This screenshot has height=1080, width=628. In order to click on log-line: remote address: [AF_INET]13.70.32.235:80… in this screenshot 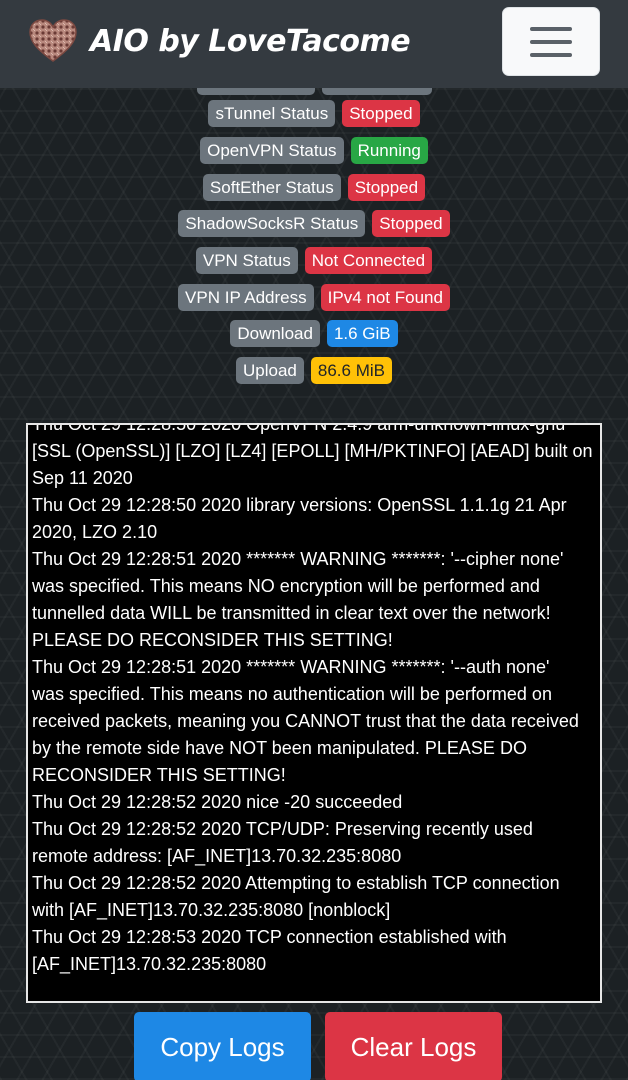, I will do `click(217, 856)`.